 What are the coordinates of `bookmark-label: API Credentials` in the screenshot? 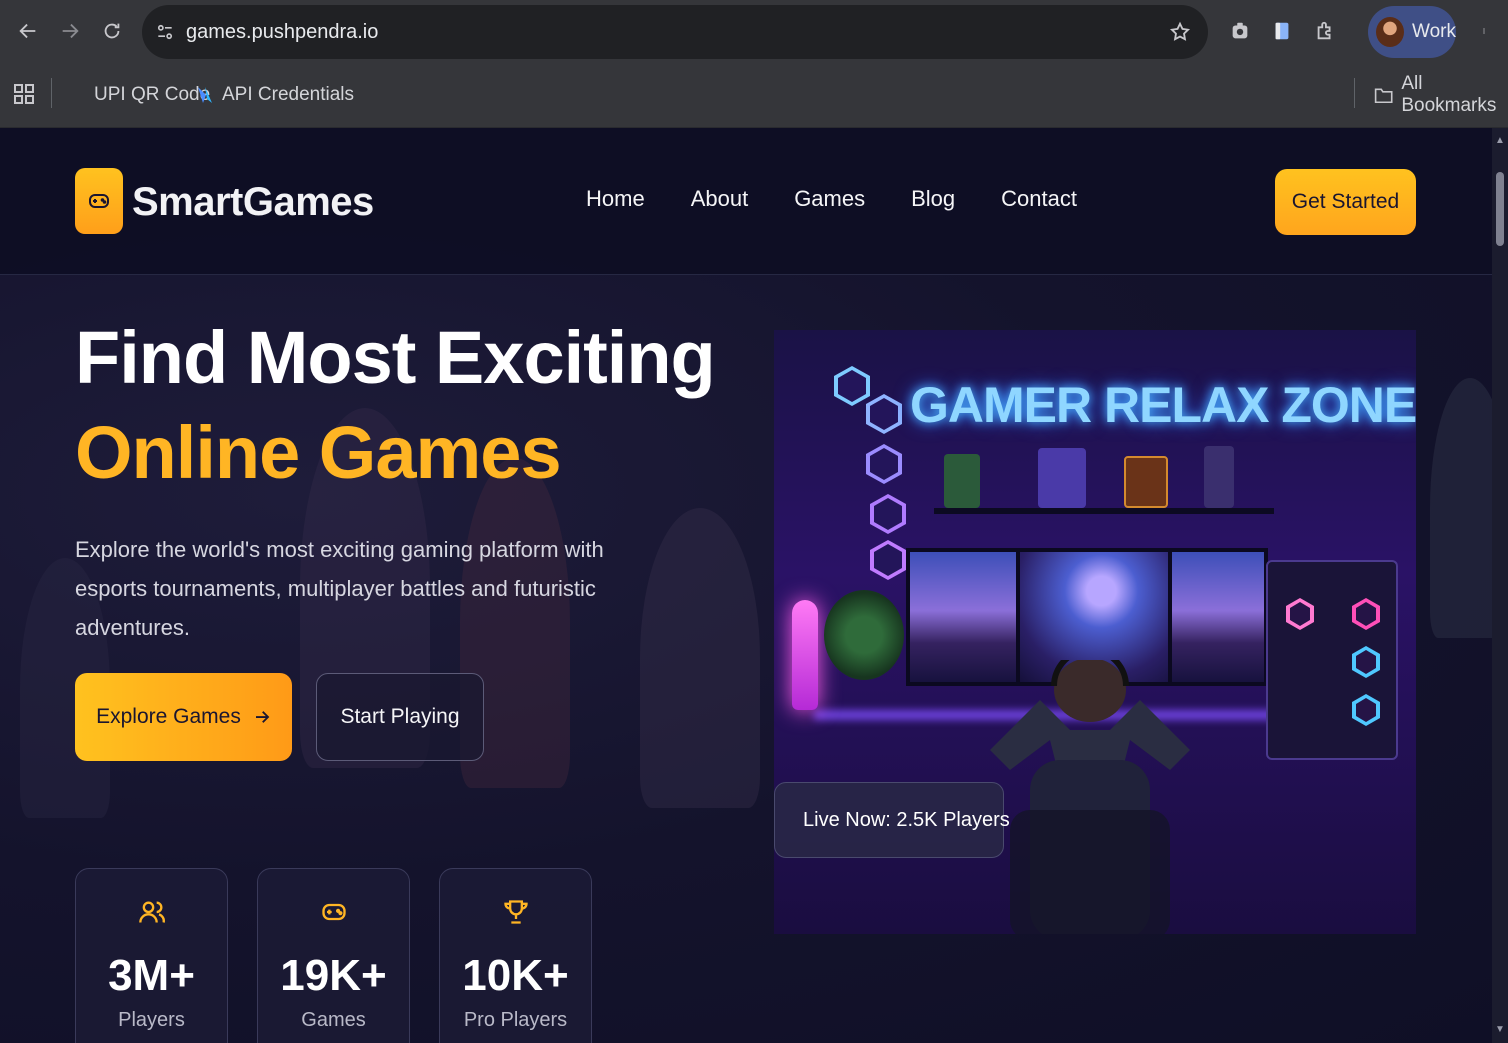 It's located at (288, 94).